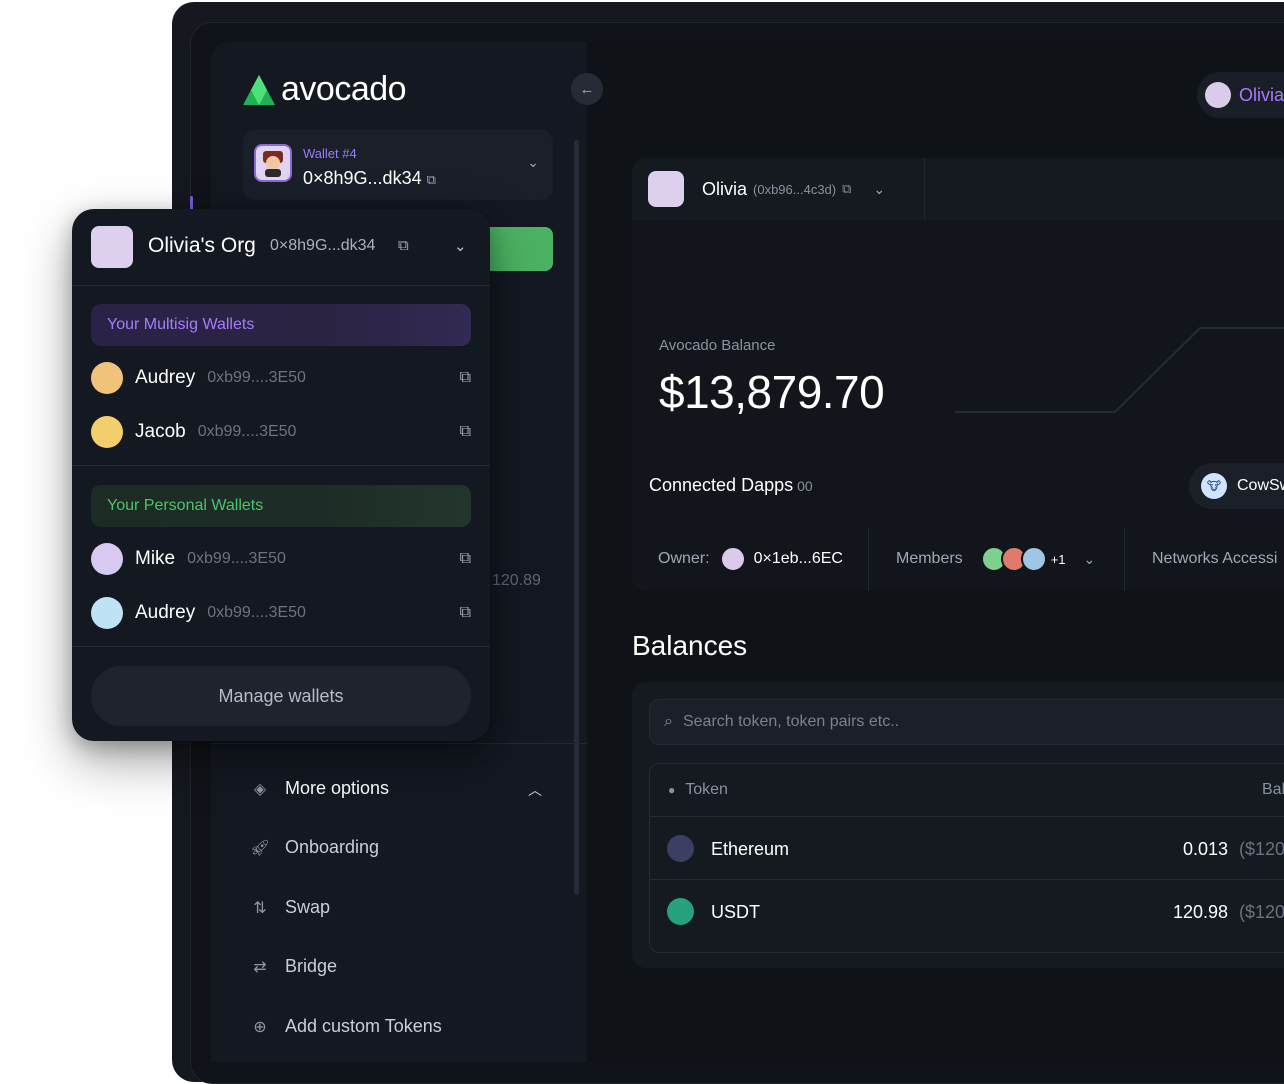 The image size is (1284, 1084). Describe the element at coordinates (967, 790) in the screenshot. I see `table-header: ● Token Bal` at that location.